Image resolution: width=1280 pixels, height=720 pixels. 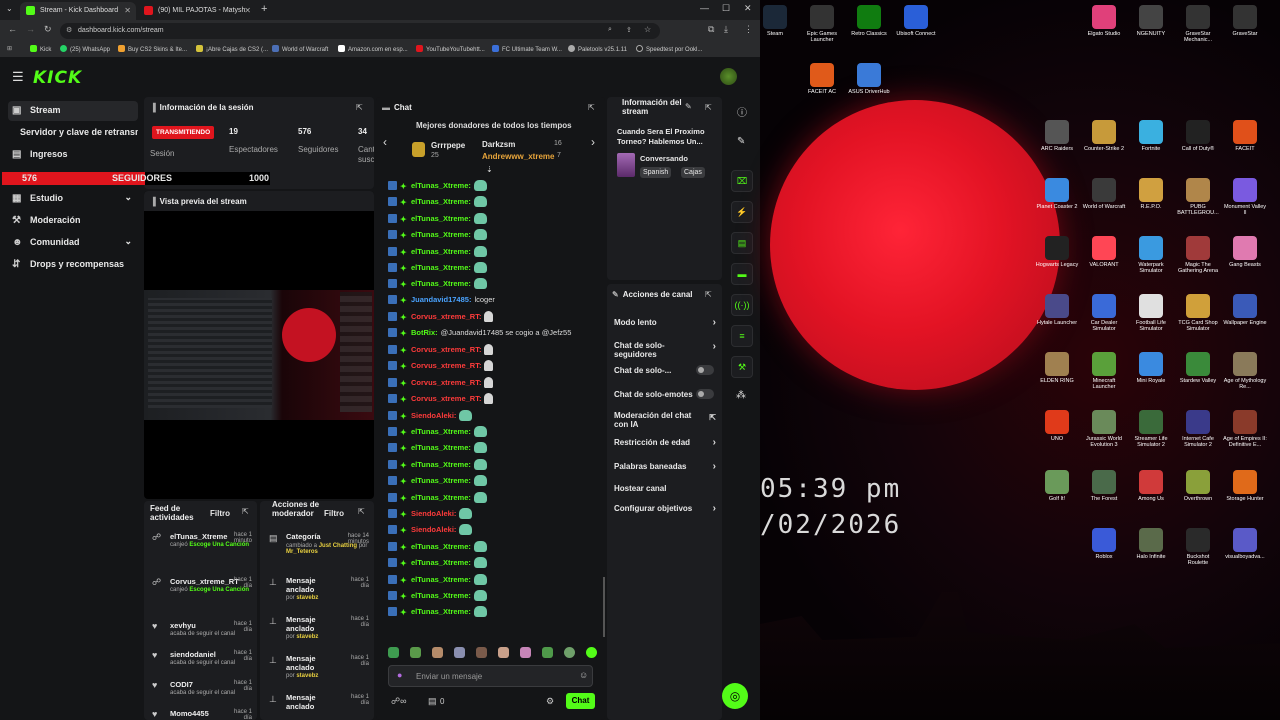 I want to click on desktop-icon: Waterpark Simulator, so click(x=1151, y=255).